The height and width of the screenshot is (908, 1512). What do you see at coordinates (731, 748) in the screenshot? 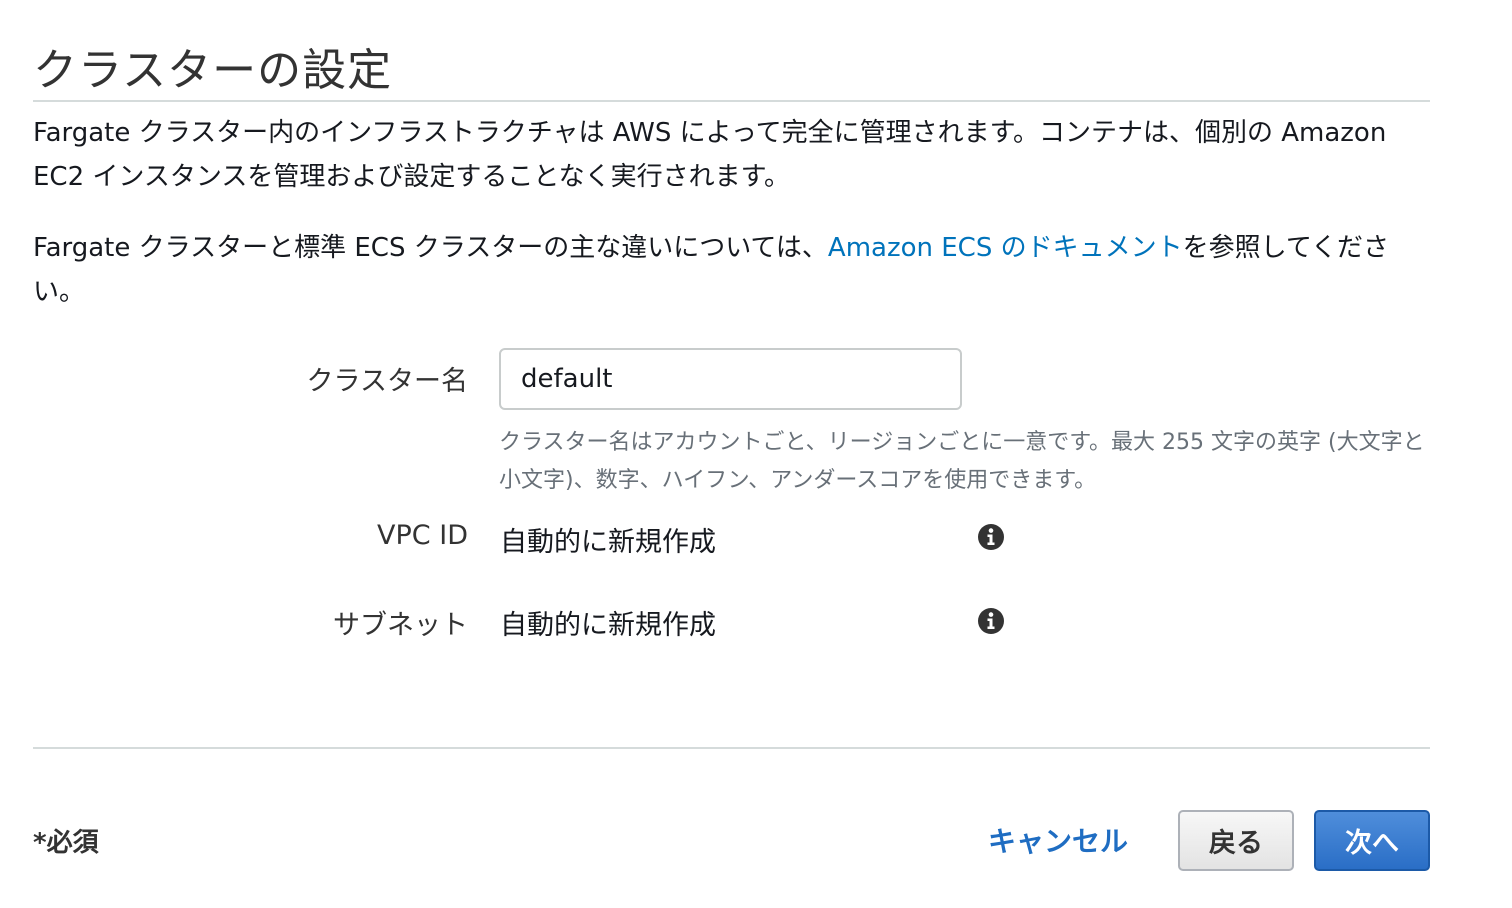
I see `footer-divider` at bounding box center [731, 748].